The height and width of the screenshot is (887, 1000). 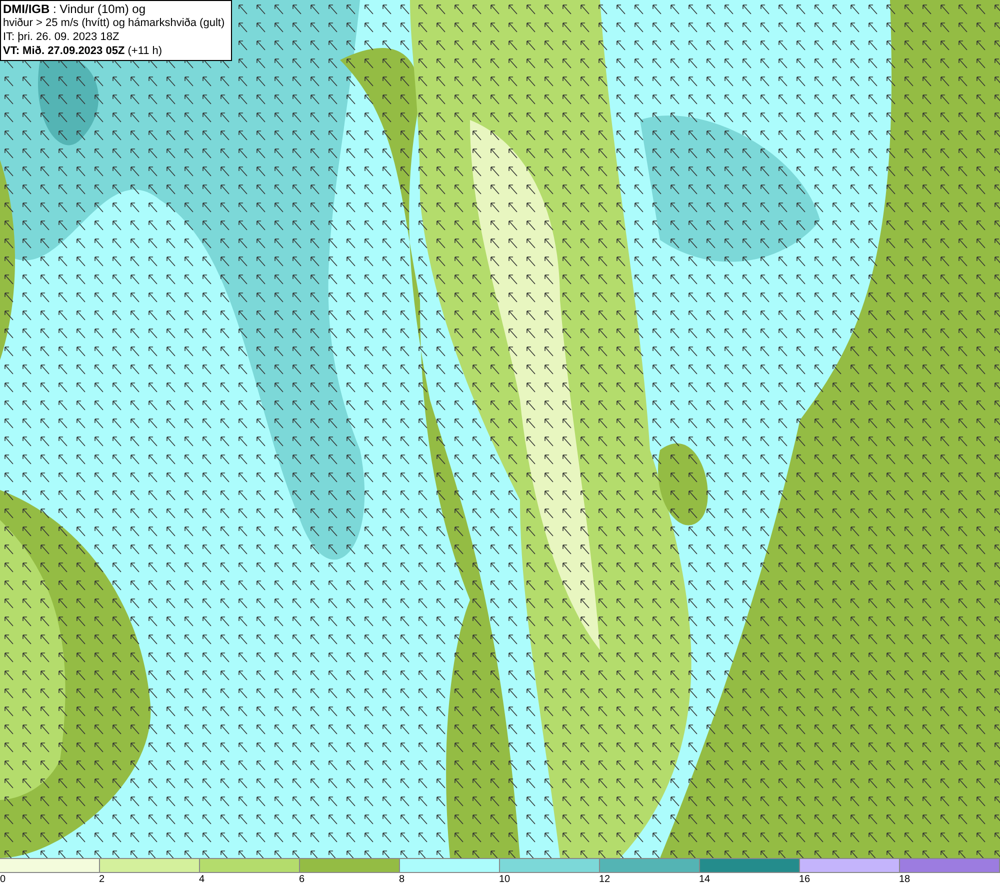 I want to click on legend-label: 8, so click(x=402, y=880).